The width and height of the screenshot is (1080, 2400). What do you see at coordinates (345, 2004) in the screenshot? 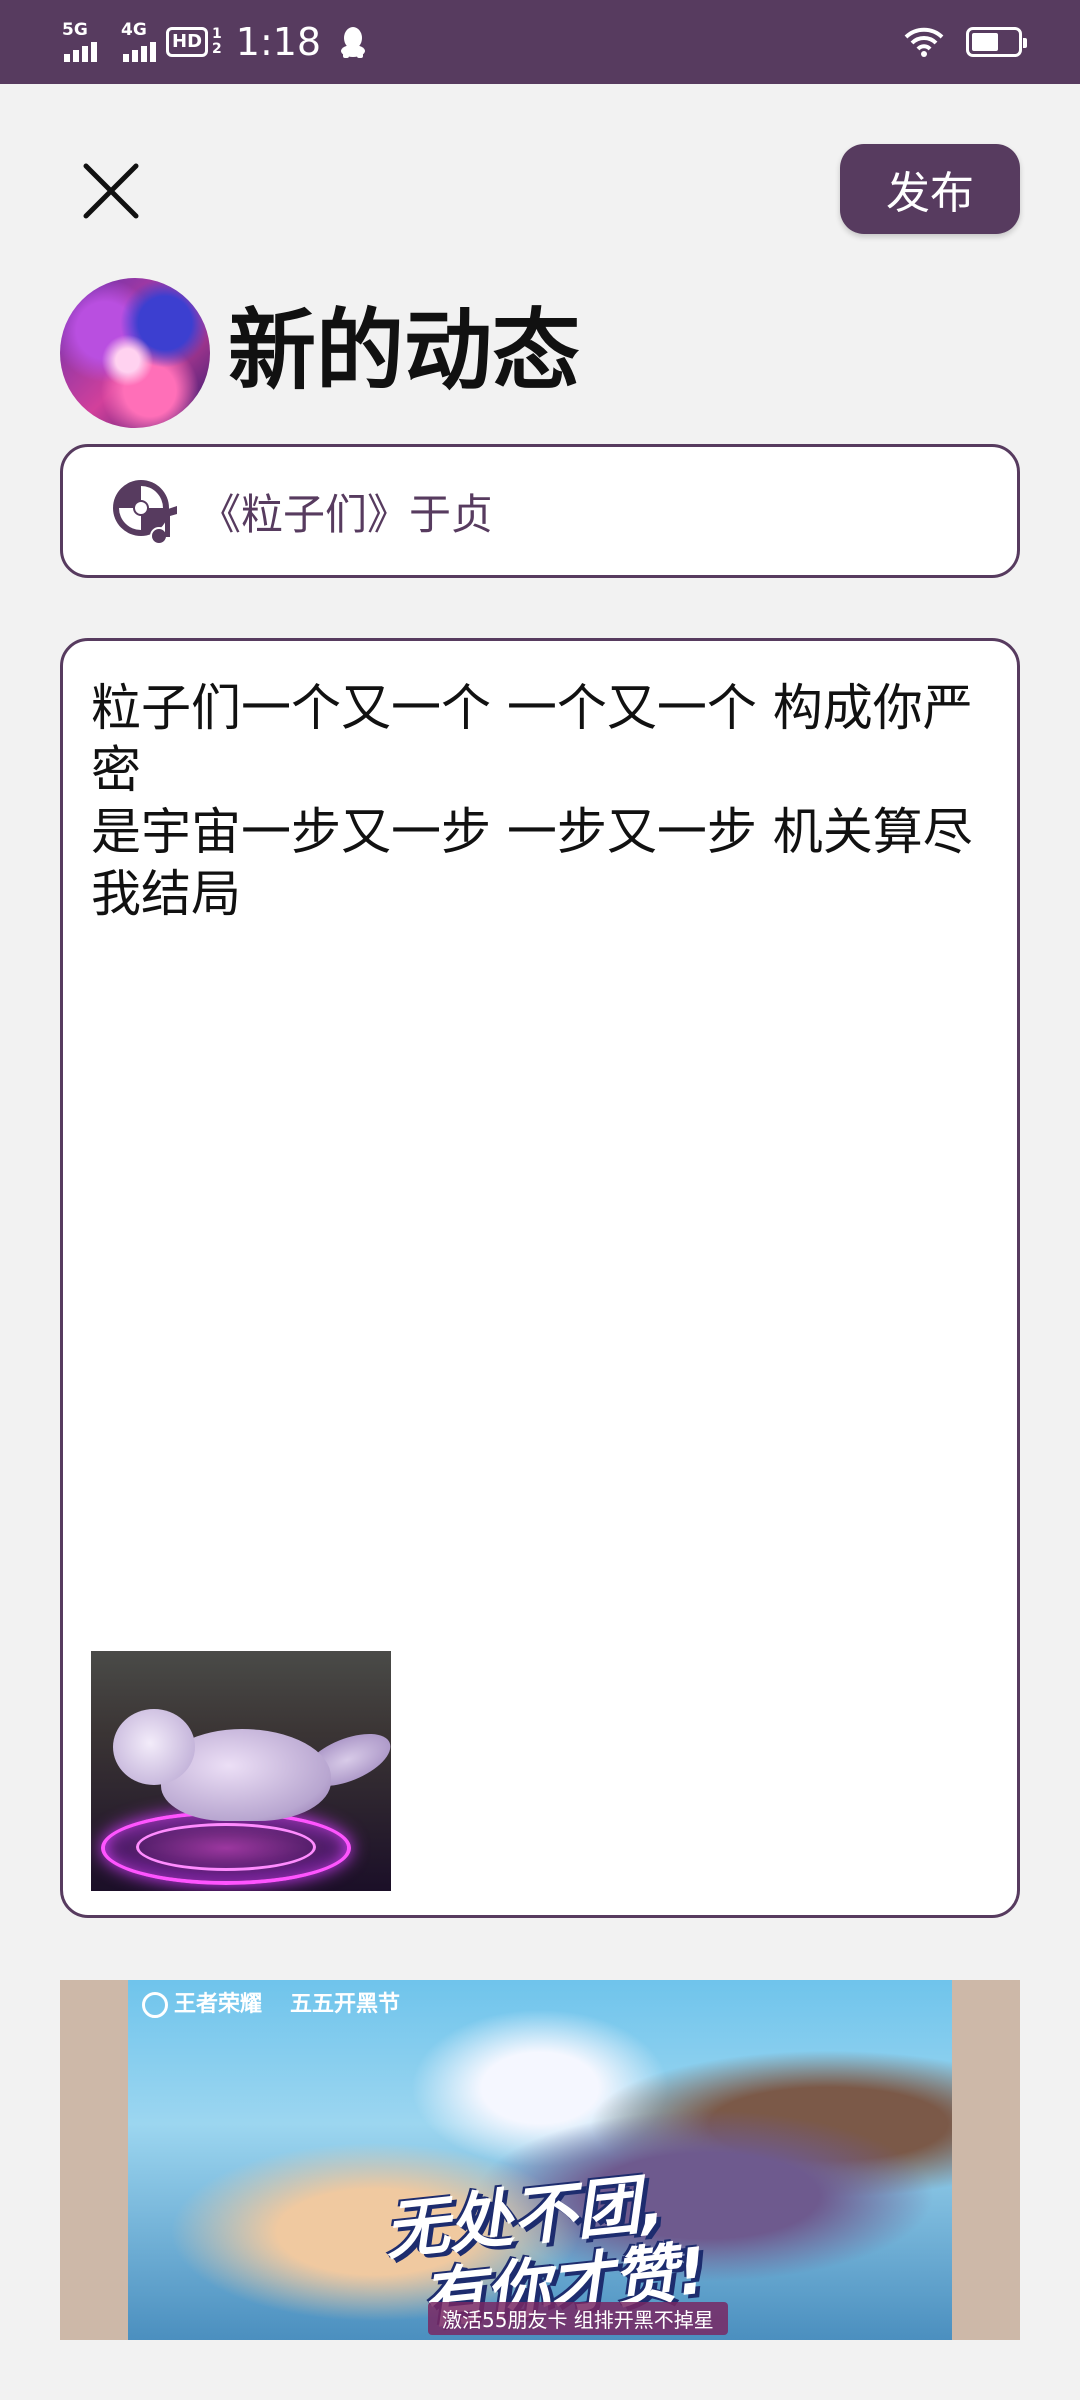
I see `ad-brand-2: 五五开黑节` at bounding box center [345, 2004].